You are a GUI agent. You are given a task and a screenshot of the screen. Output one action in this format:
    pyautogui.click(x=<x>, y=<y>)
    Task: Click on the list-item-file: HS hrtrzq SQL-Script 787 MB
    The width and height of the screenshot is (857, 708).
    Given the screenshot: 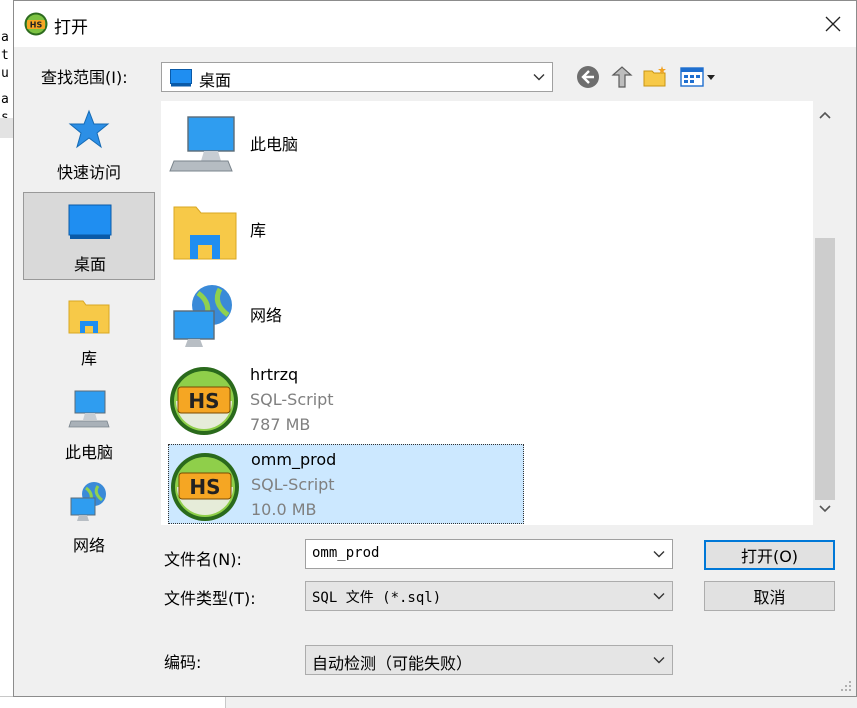 What is the action you would take?
    pyautogui.click(x=346, y=399)
    